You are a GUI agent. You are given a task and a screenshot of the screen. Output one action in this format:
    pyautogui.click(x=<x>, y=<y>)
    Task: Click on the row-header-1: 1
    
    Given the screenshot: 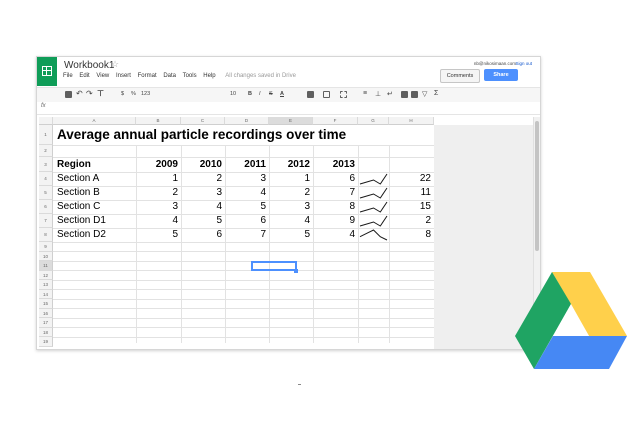 What is the action you would take?
    pyautogui.click(x=46, y=135)
    